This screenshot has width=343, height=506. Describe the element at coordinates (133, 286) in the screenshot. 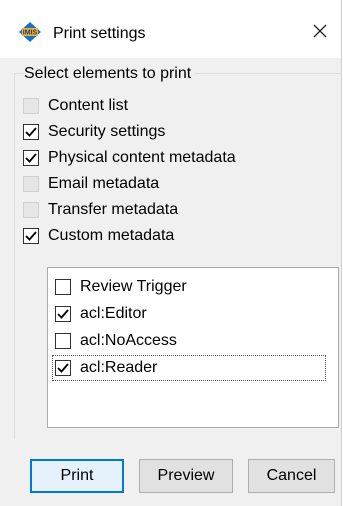

I see `list-item-label: Review Trigger` at that location.